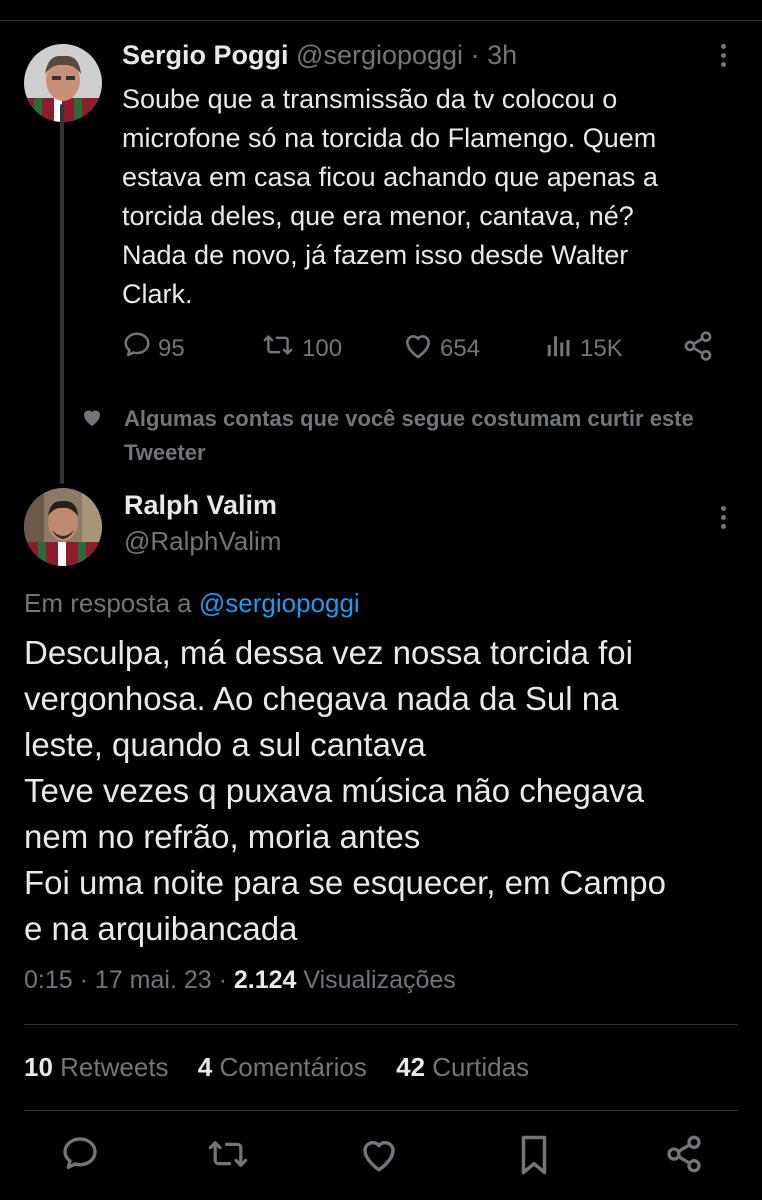 The image size is (762, 1200). I want to click on bookmark-button, so click(534, 1157).